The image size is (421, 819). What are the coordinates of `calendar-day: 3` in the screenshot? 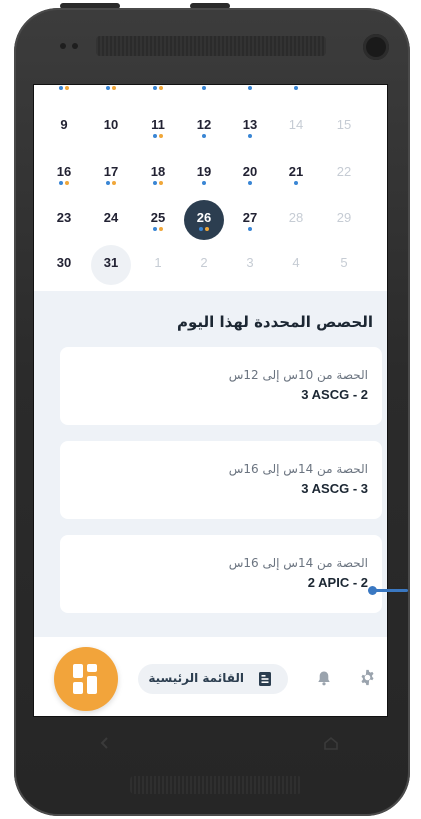 It's located at (250, 265).